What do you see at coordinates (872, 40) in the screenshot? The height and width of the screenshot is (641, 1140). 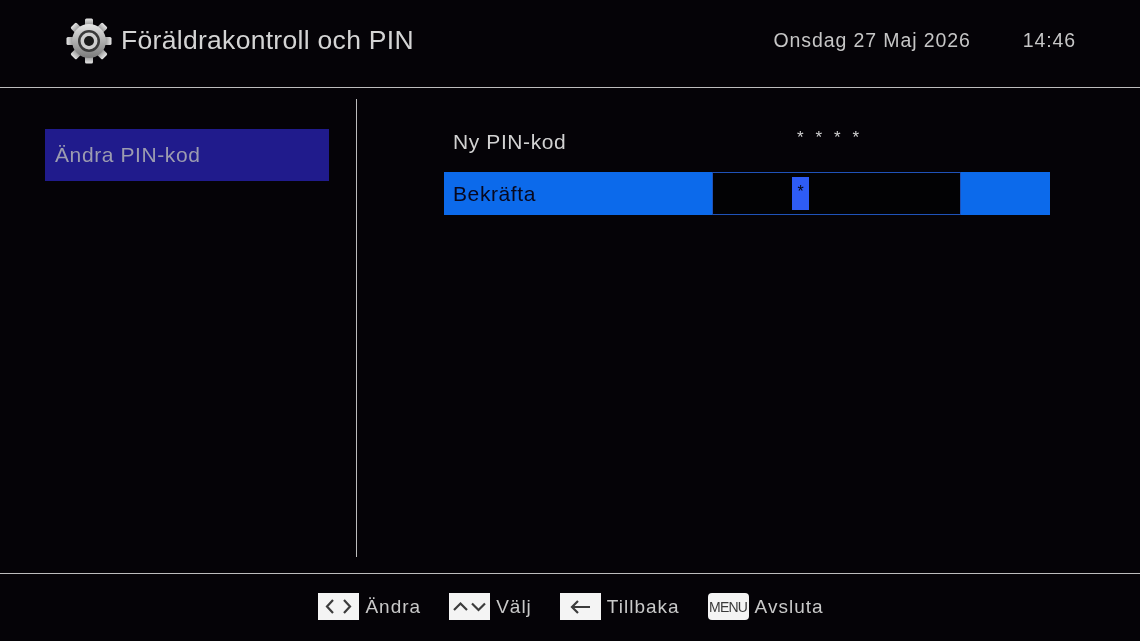 I see `date-text: Onsdag 27 Maj 2026` at bounding box center [872, 40].